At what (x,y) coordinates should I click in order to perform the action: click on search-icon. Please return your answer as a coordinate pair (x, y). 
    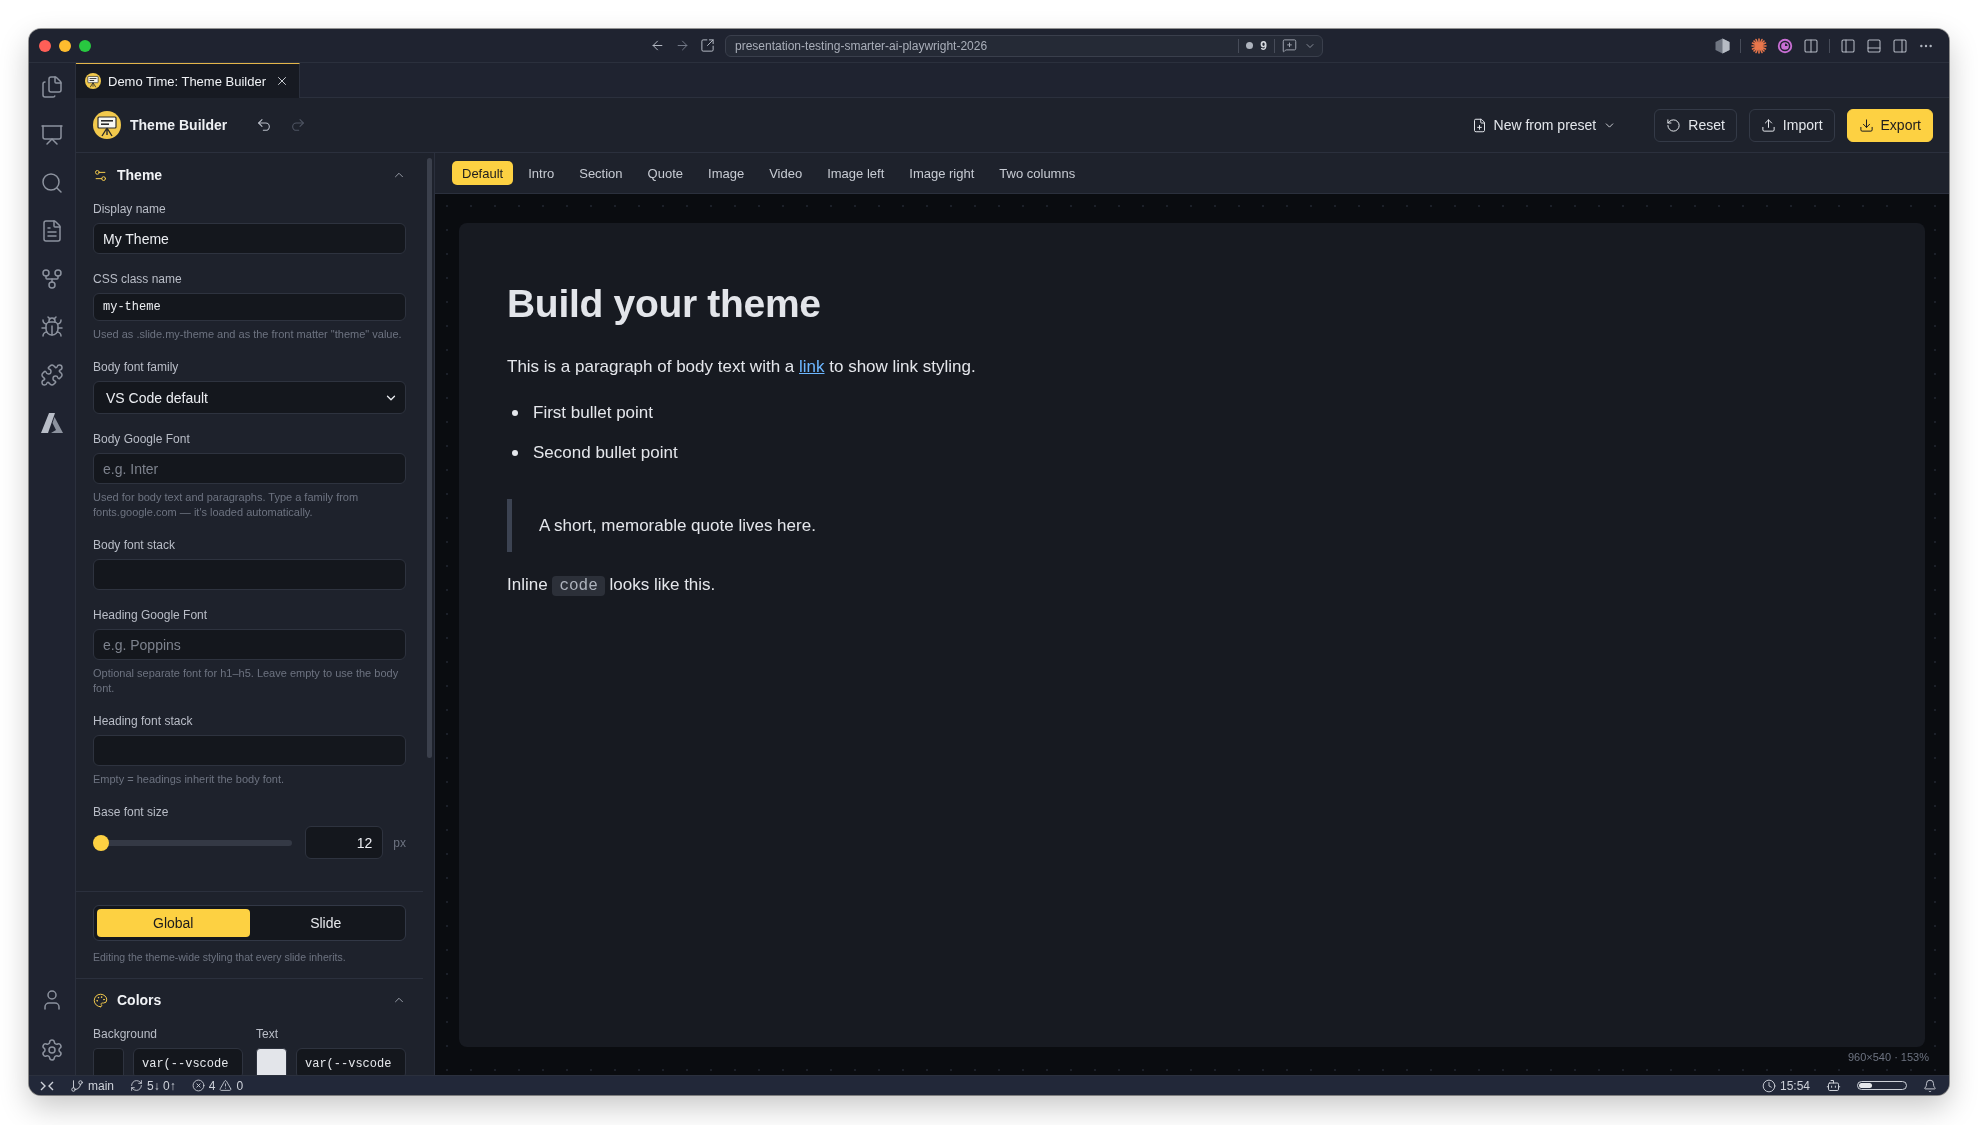
    Looking at the image, I should click on (52, 183).